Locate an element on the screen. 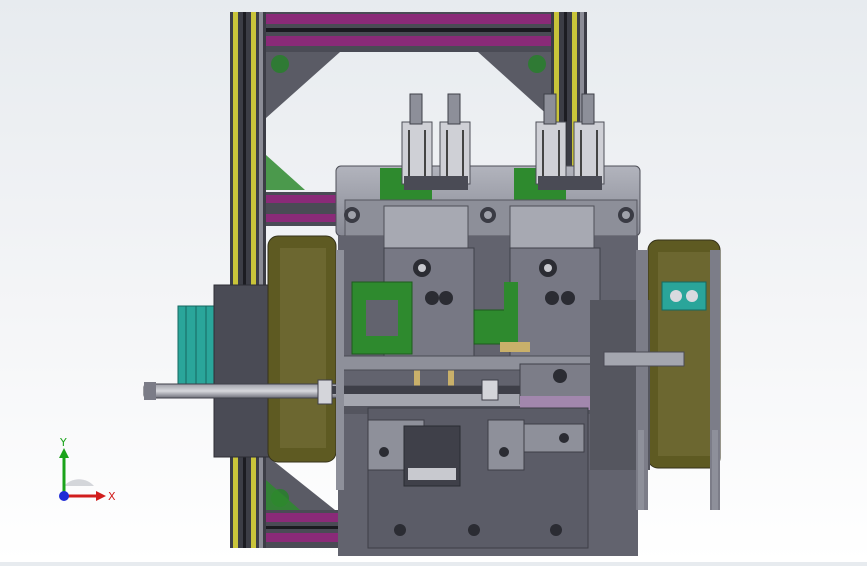  coordinate-triad: Y X is located at coordinates (87, 470).